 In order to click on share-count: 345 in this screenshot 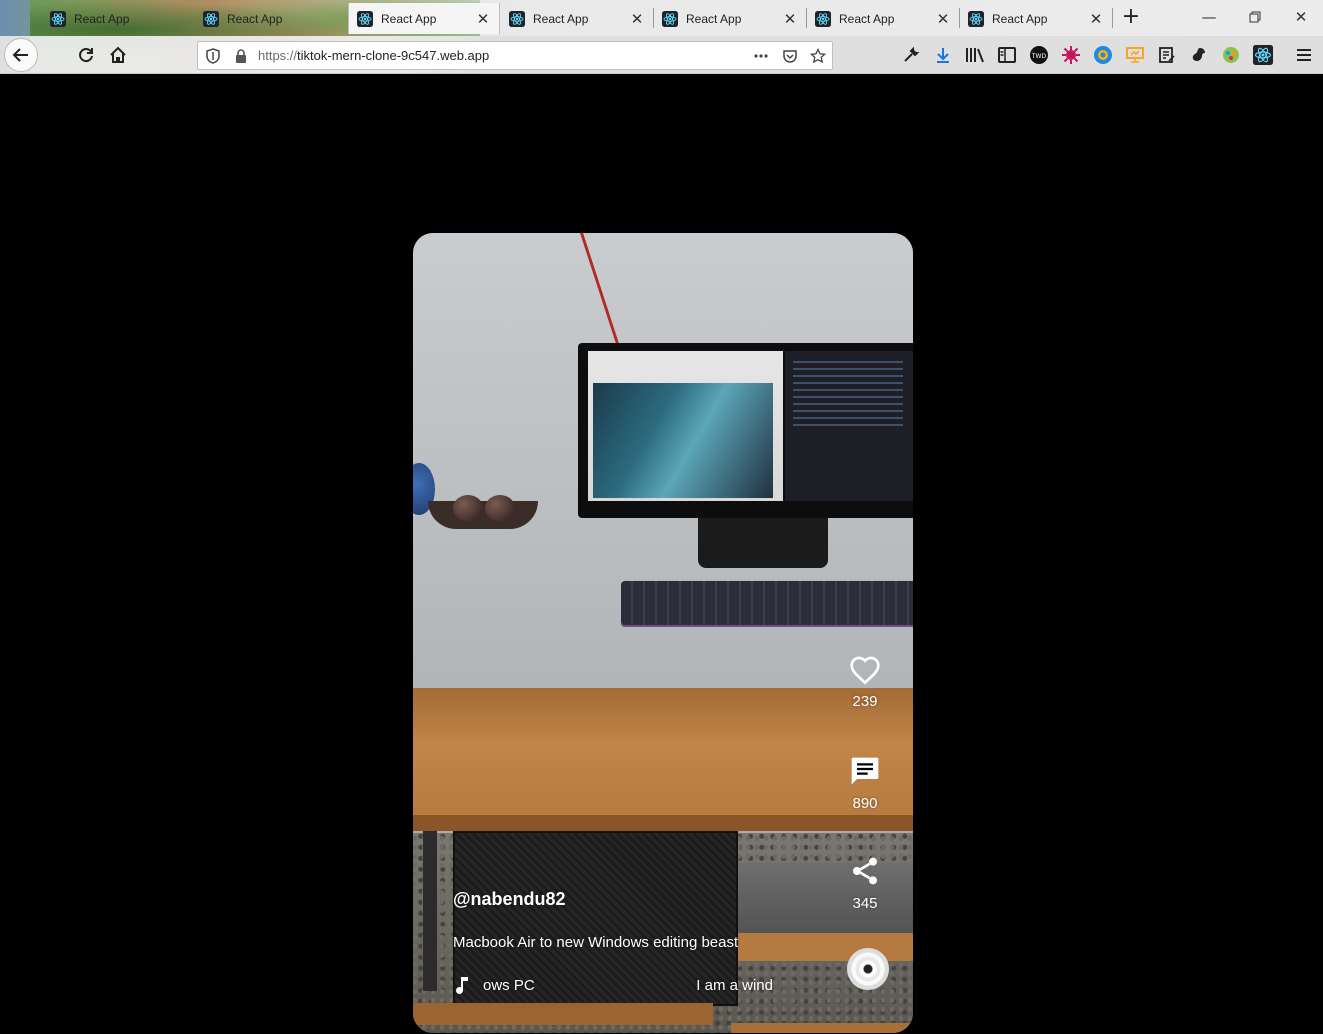, I will do `click(865, 903)`.